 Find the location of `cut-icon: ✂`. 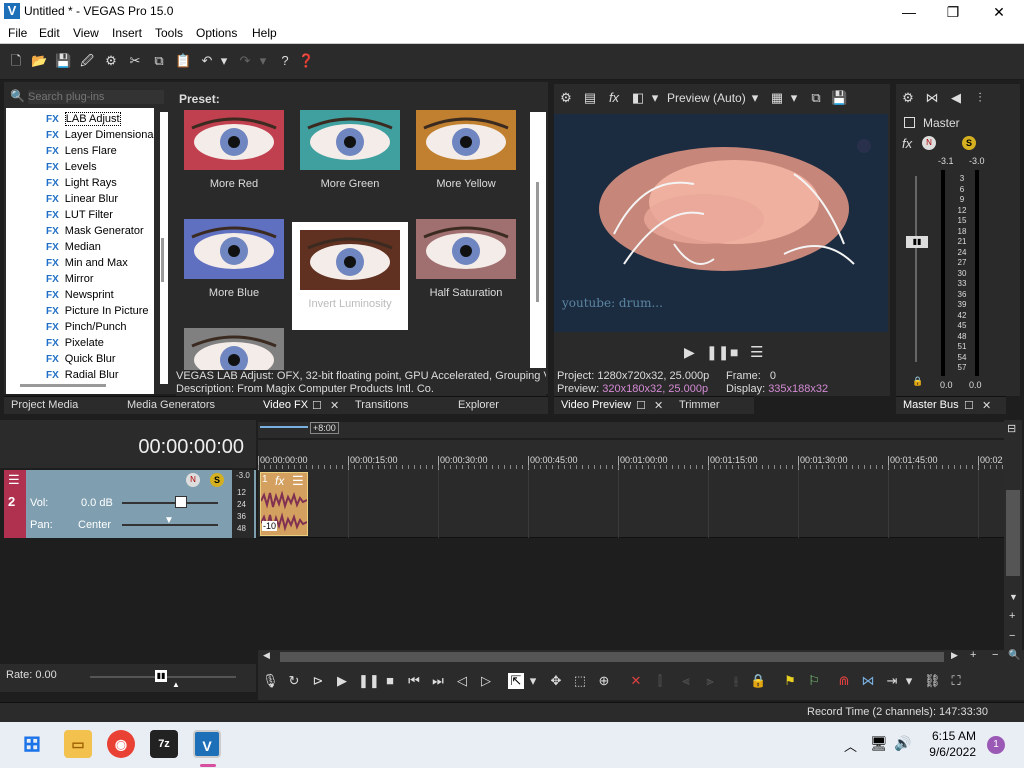

cut-icon: ✂ is located at coordinates (135, 61).